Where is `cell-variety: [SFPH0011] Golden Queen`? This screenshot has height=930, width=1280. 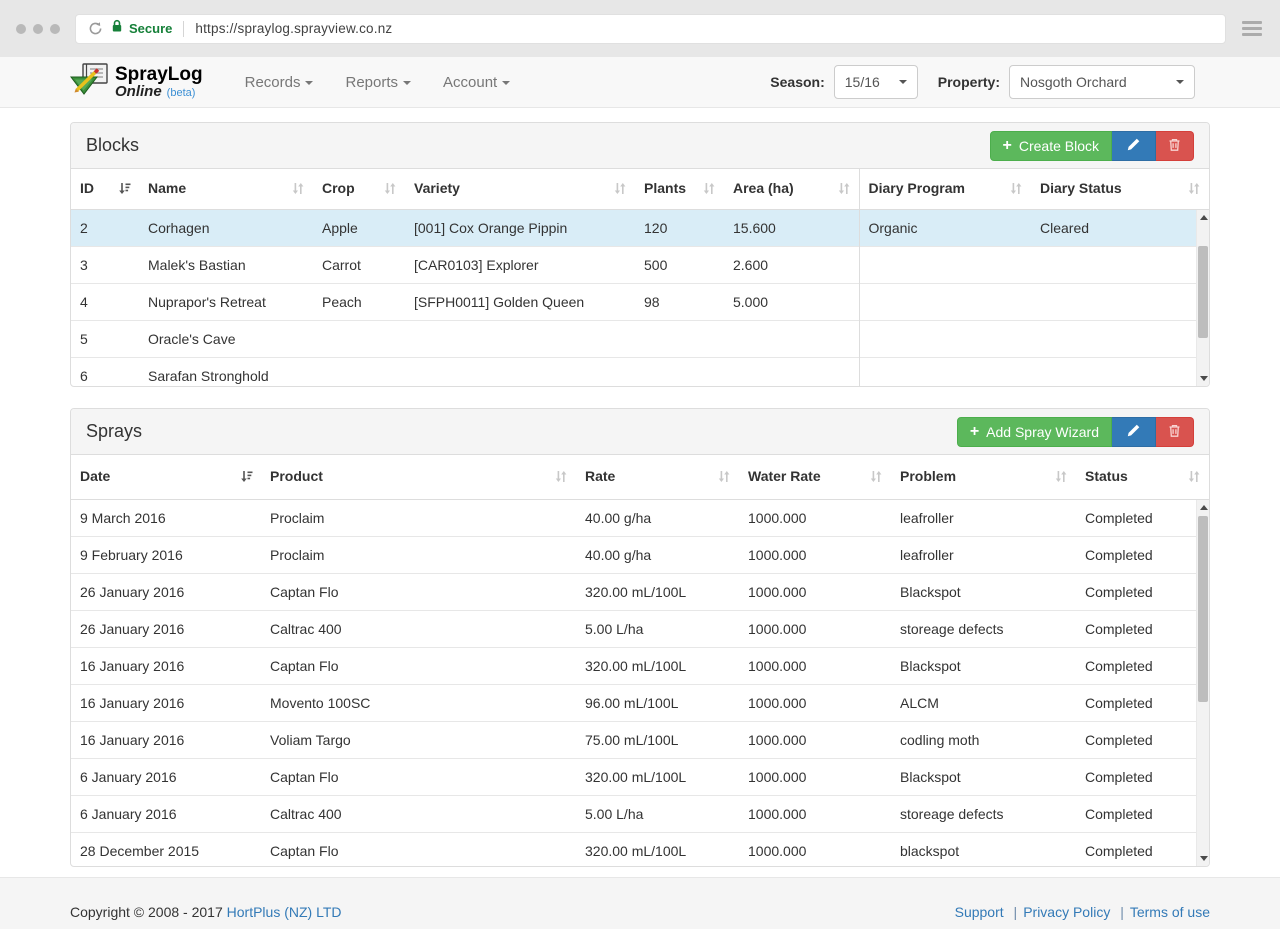 cell-variety: [SFPH0011] Golden Queen is located at coordinates (520, 302).